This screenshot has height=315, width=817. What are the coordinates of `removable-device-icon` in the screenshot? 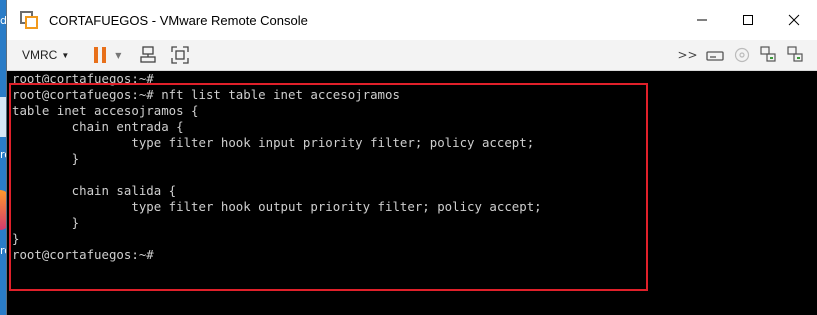 It's located at (714, 56).